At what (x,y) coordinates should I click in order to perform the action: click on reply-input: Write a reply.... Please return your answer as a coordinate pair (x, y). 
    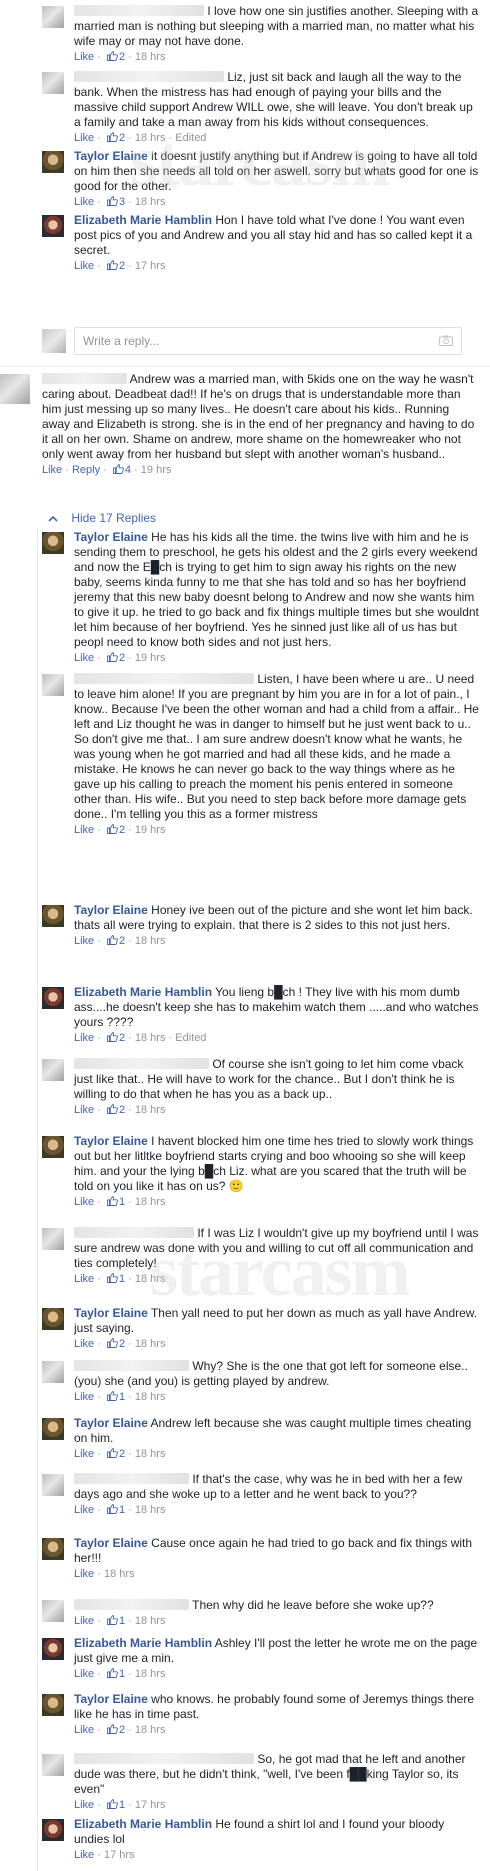
    Looking at the image, I should click on (268, 341).